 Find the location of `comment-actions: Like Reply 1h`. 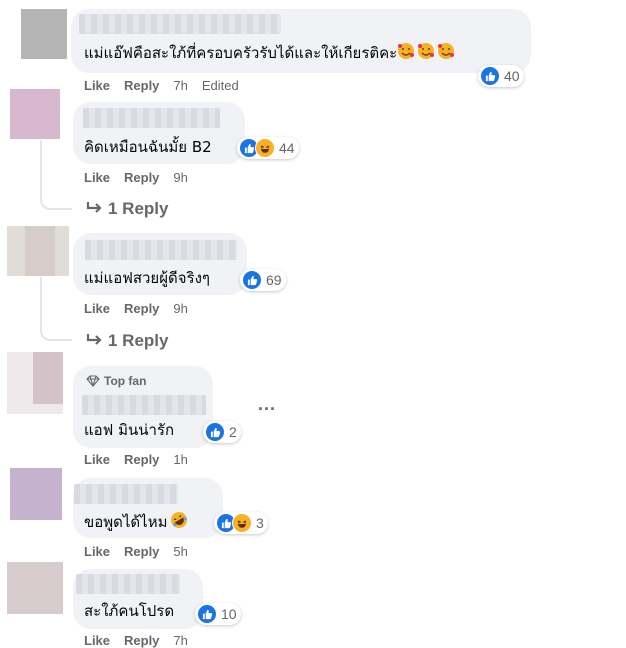

comment-actions: Like Reply 1h is located at coordinates (143, 459).